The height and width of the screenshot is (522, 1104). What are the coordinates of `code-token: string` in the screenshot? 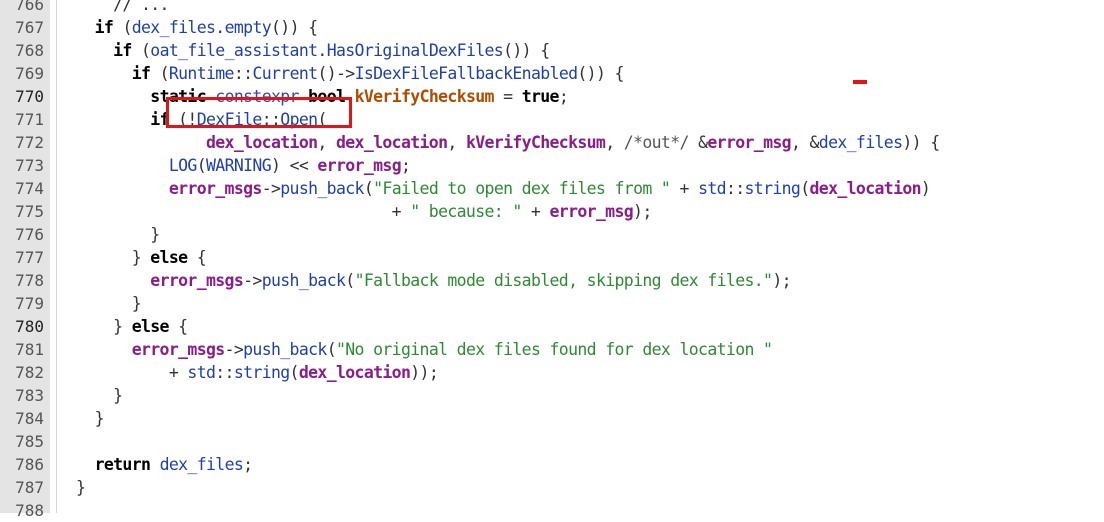 It's located at (261, 372).